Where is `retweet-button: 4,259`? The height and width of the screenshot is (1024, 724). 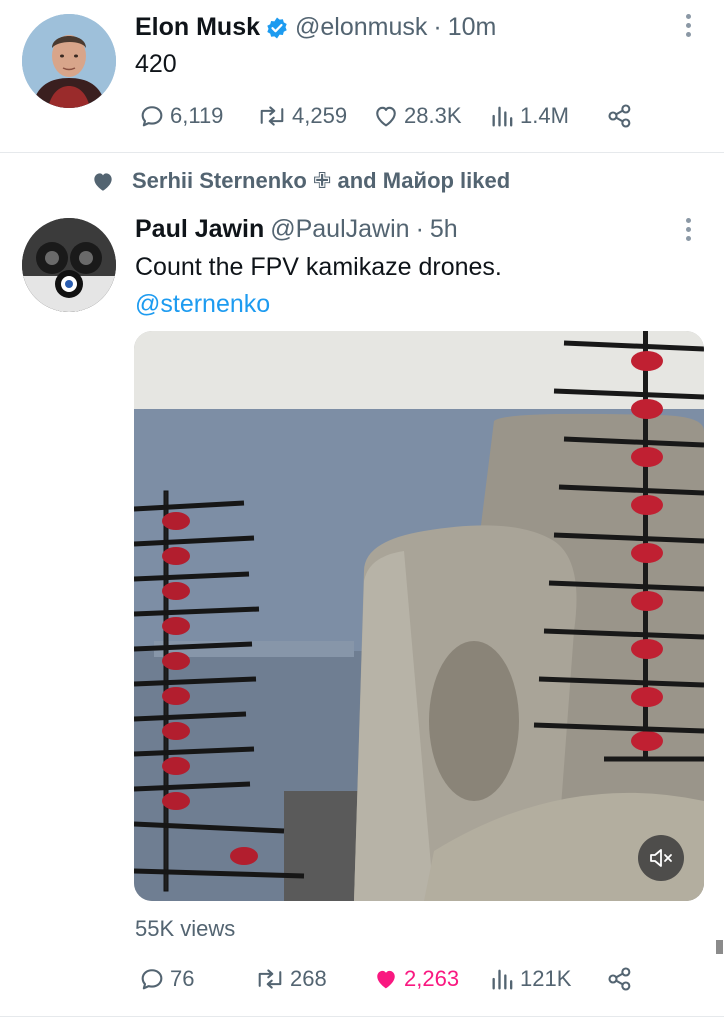 retweet-button: 4,259 is located at coordinates (301, 116).